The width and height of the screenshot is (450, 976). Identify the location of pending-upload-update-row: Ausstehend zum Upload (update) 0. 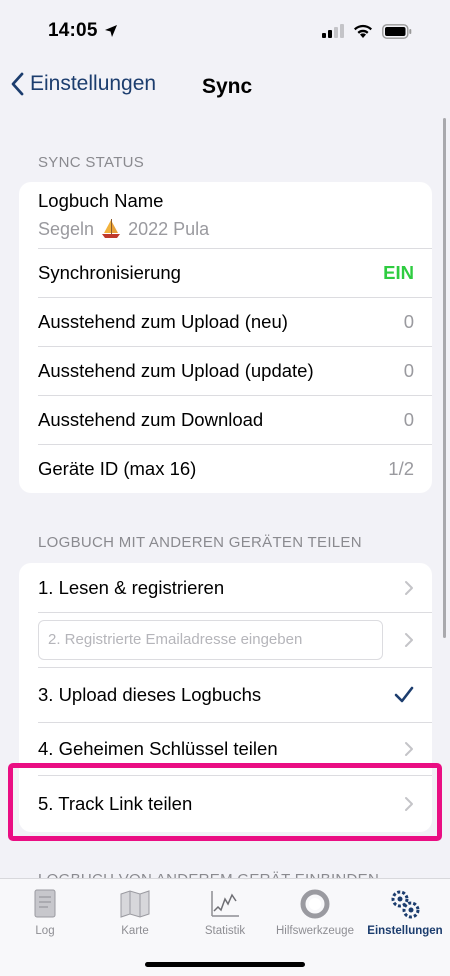
(225, 370).